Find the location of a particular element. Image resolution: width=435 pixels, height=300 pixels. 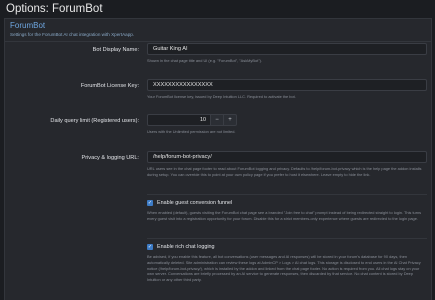

query-limit-label: Daily query limit (Registered users): is located at coordinates (94, 121).